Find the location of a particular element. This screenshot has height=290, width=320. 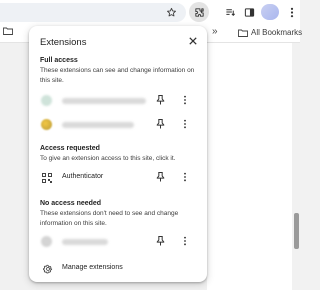

side-panel-icon is located at coordinates (249, 12).